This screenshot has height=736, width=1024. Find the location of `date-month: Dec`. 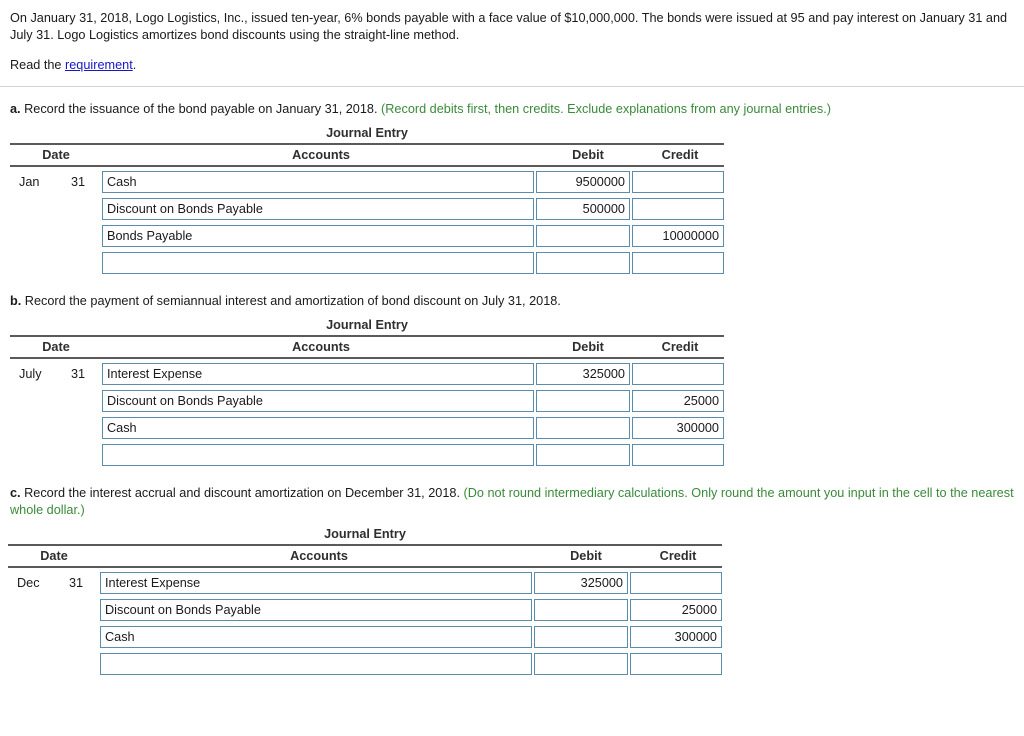

date-month: Dec is located at coordinates (28, 582).